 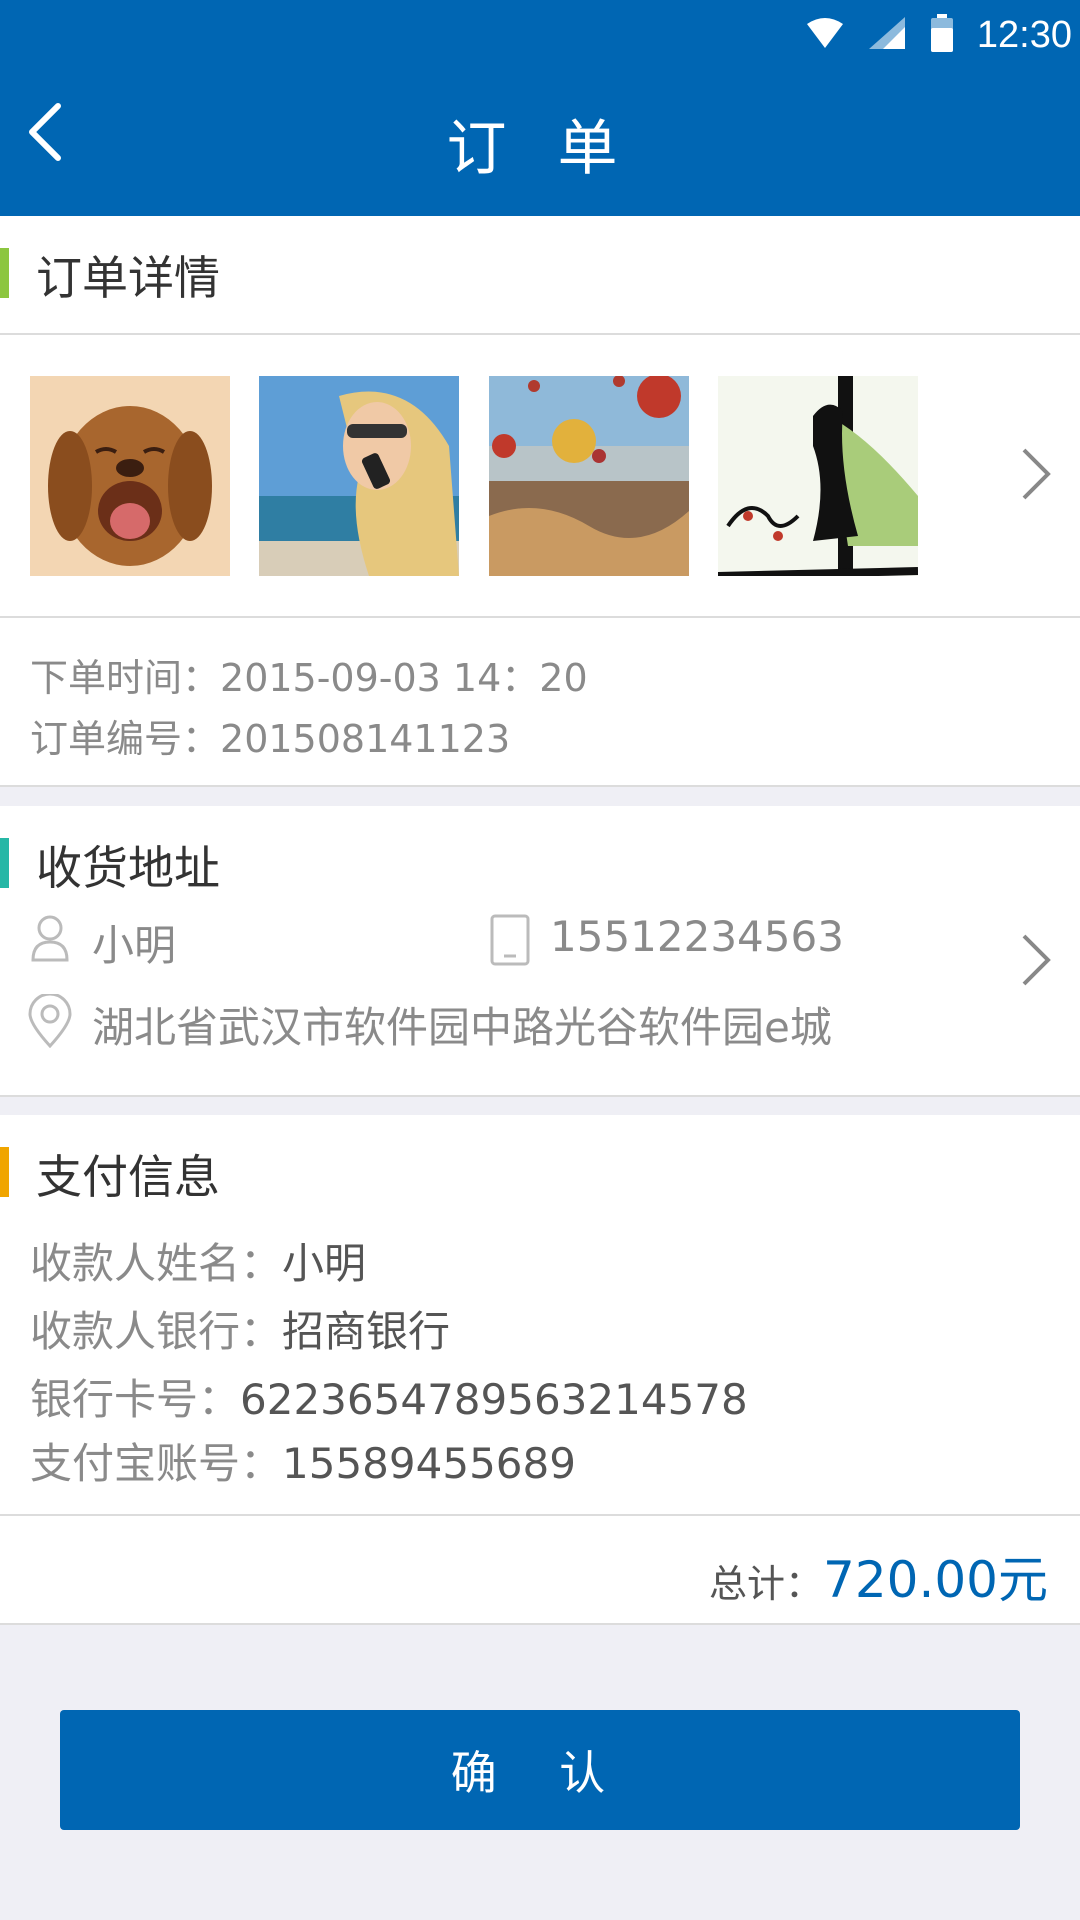 I want to click on images-more-button, so click(x=1036, y=474).